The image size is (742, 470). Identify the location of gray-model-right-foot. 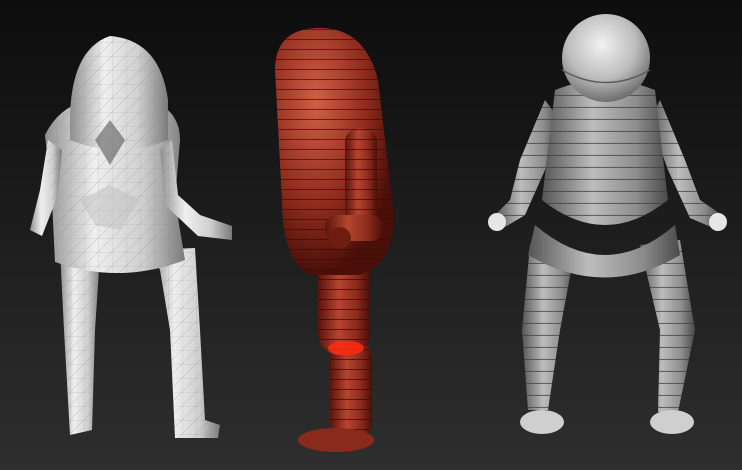
(672, 422).